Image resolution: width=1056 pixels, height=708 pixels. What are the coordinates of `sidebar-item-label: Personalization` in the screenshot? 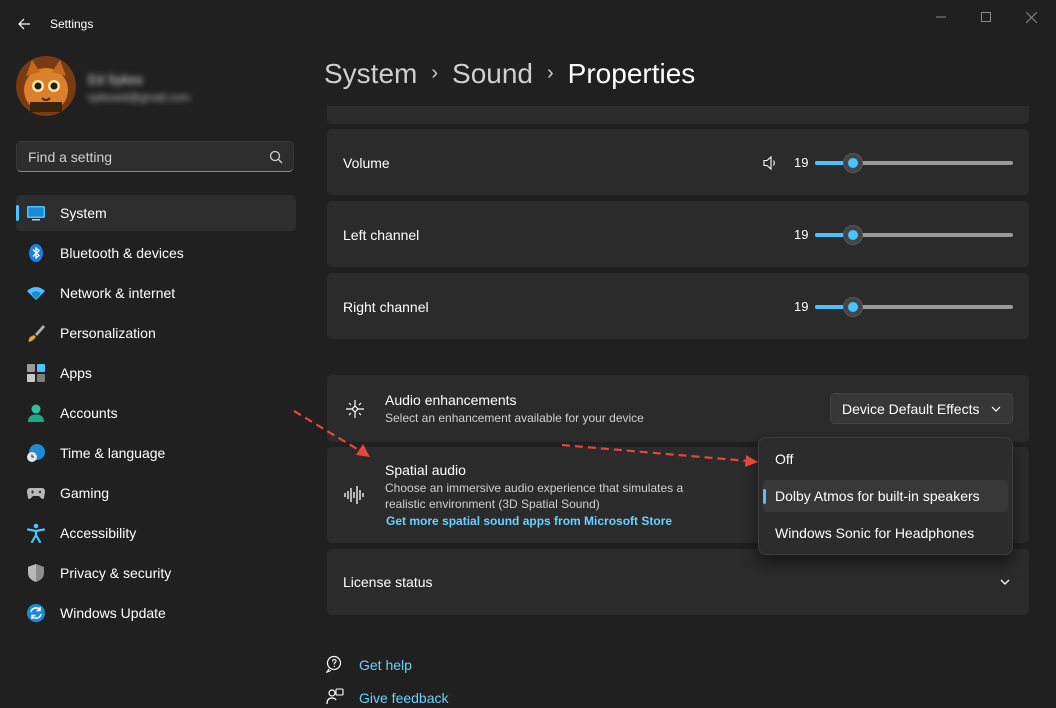 It's located at (108, 333).